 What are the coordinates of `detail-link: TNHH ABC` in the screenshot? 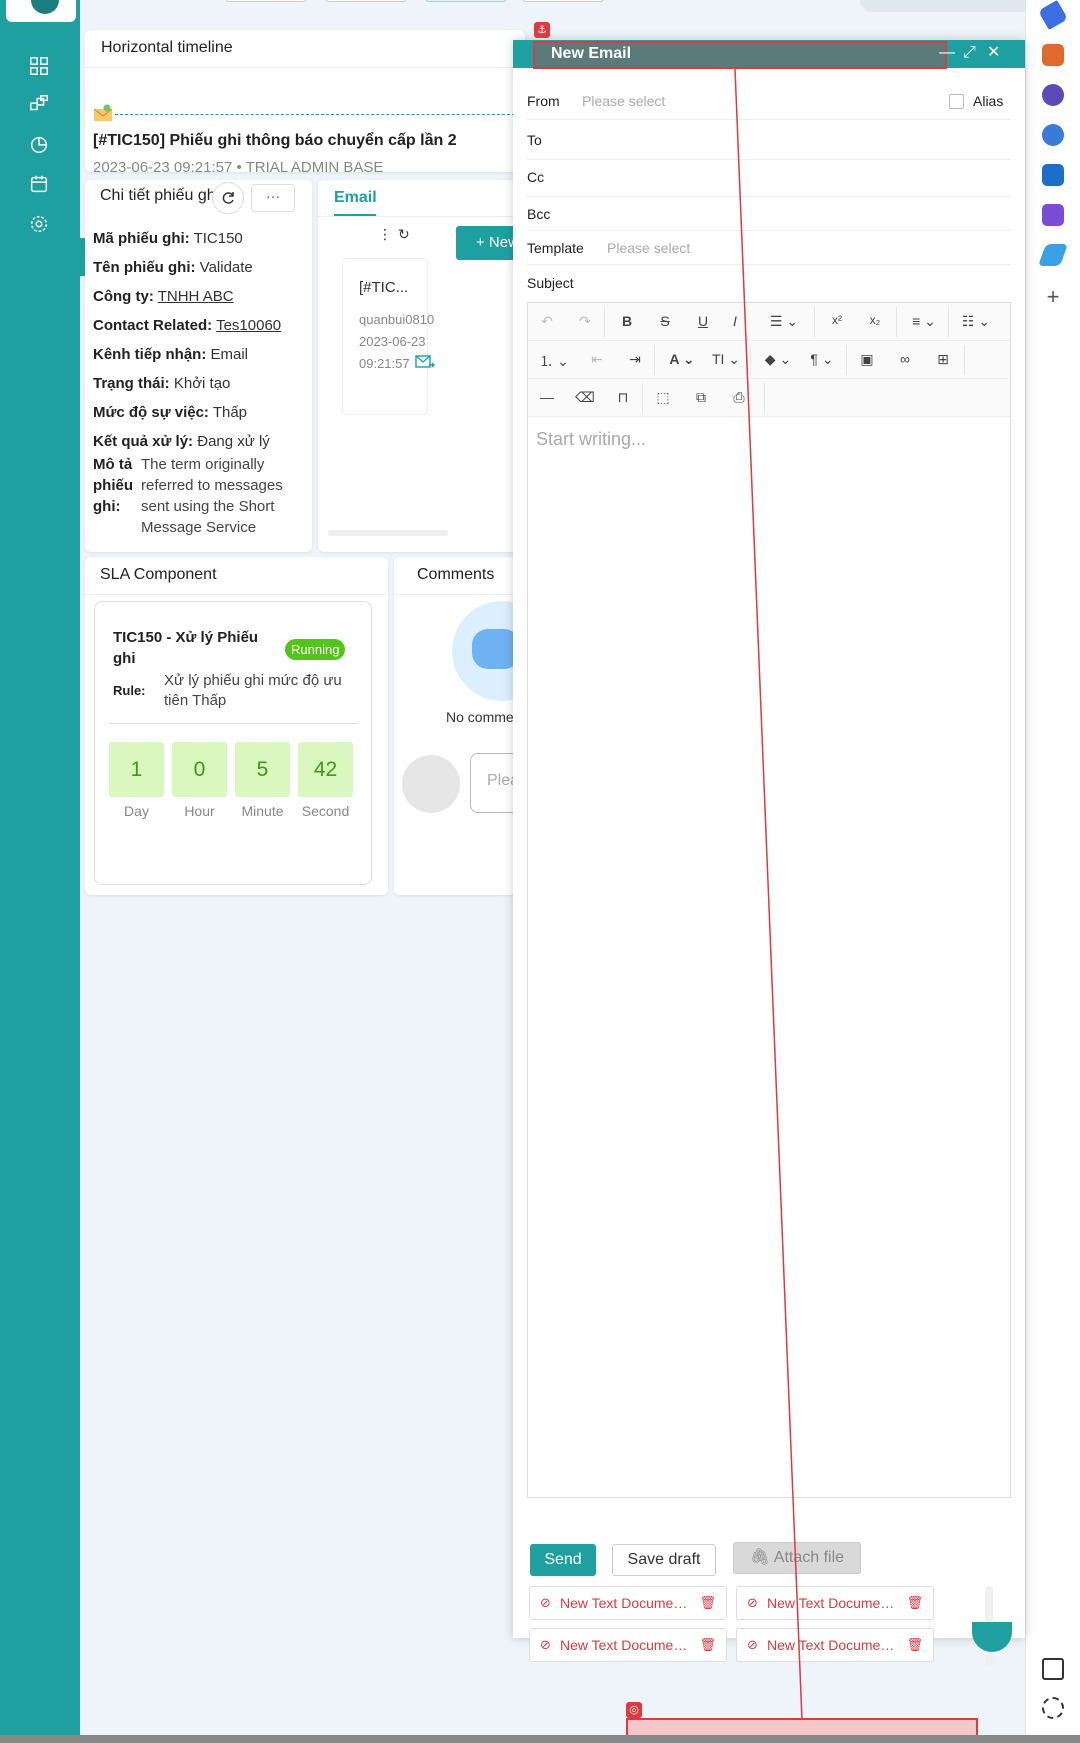 It's located at (196, 296).